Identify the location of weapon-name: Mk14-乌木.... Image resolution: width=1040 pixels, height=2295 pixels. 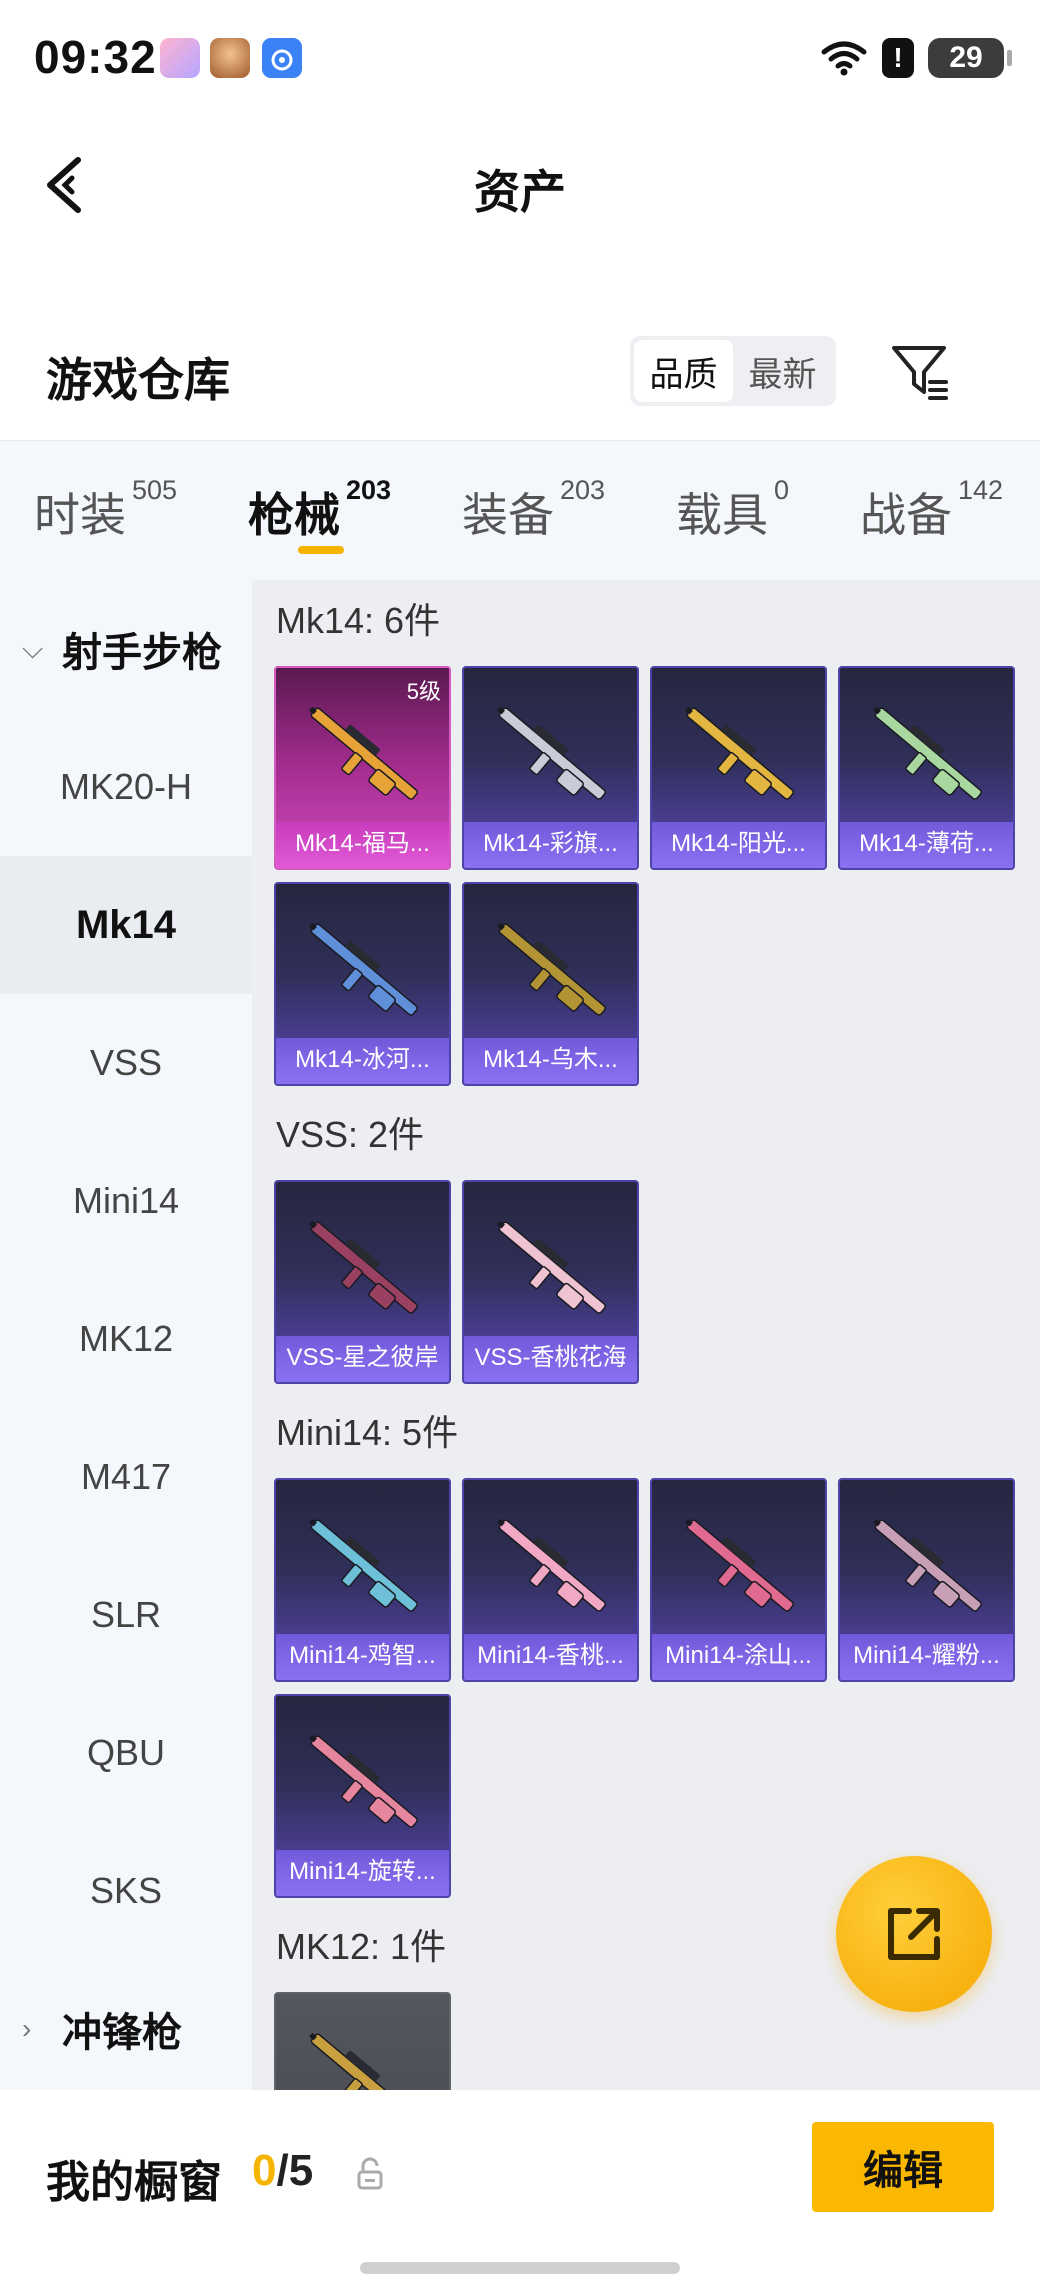
(550, 1061).